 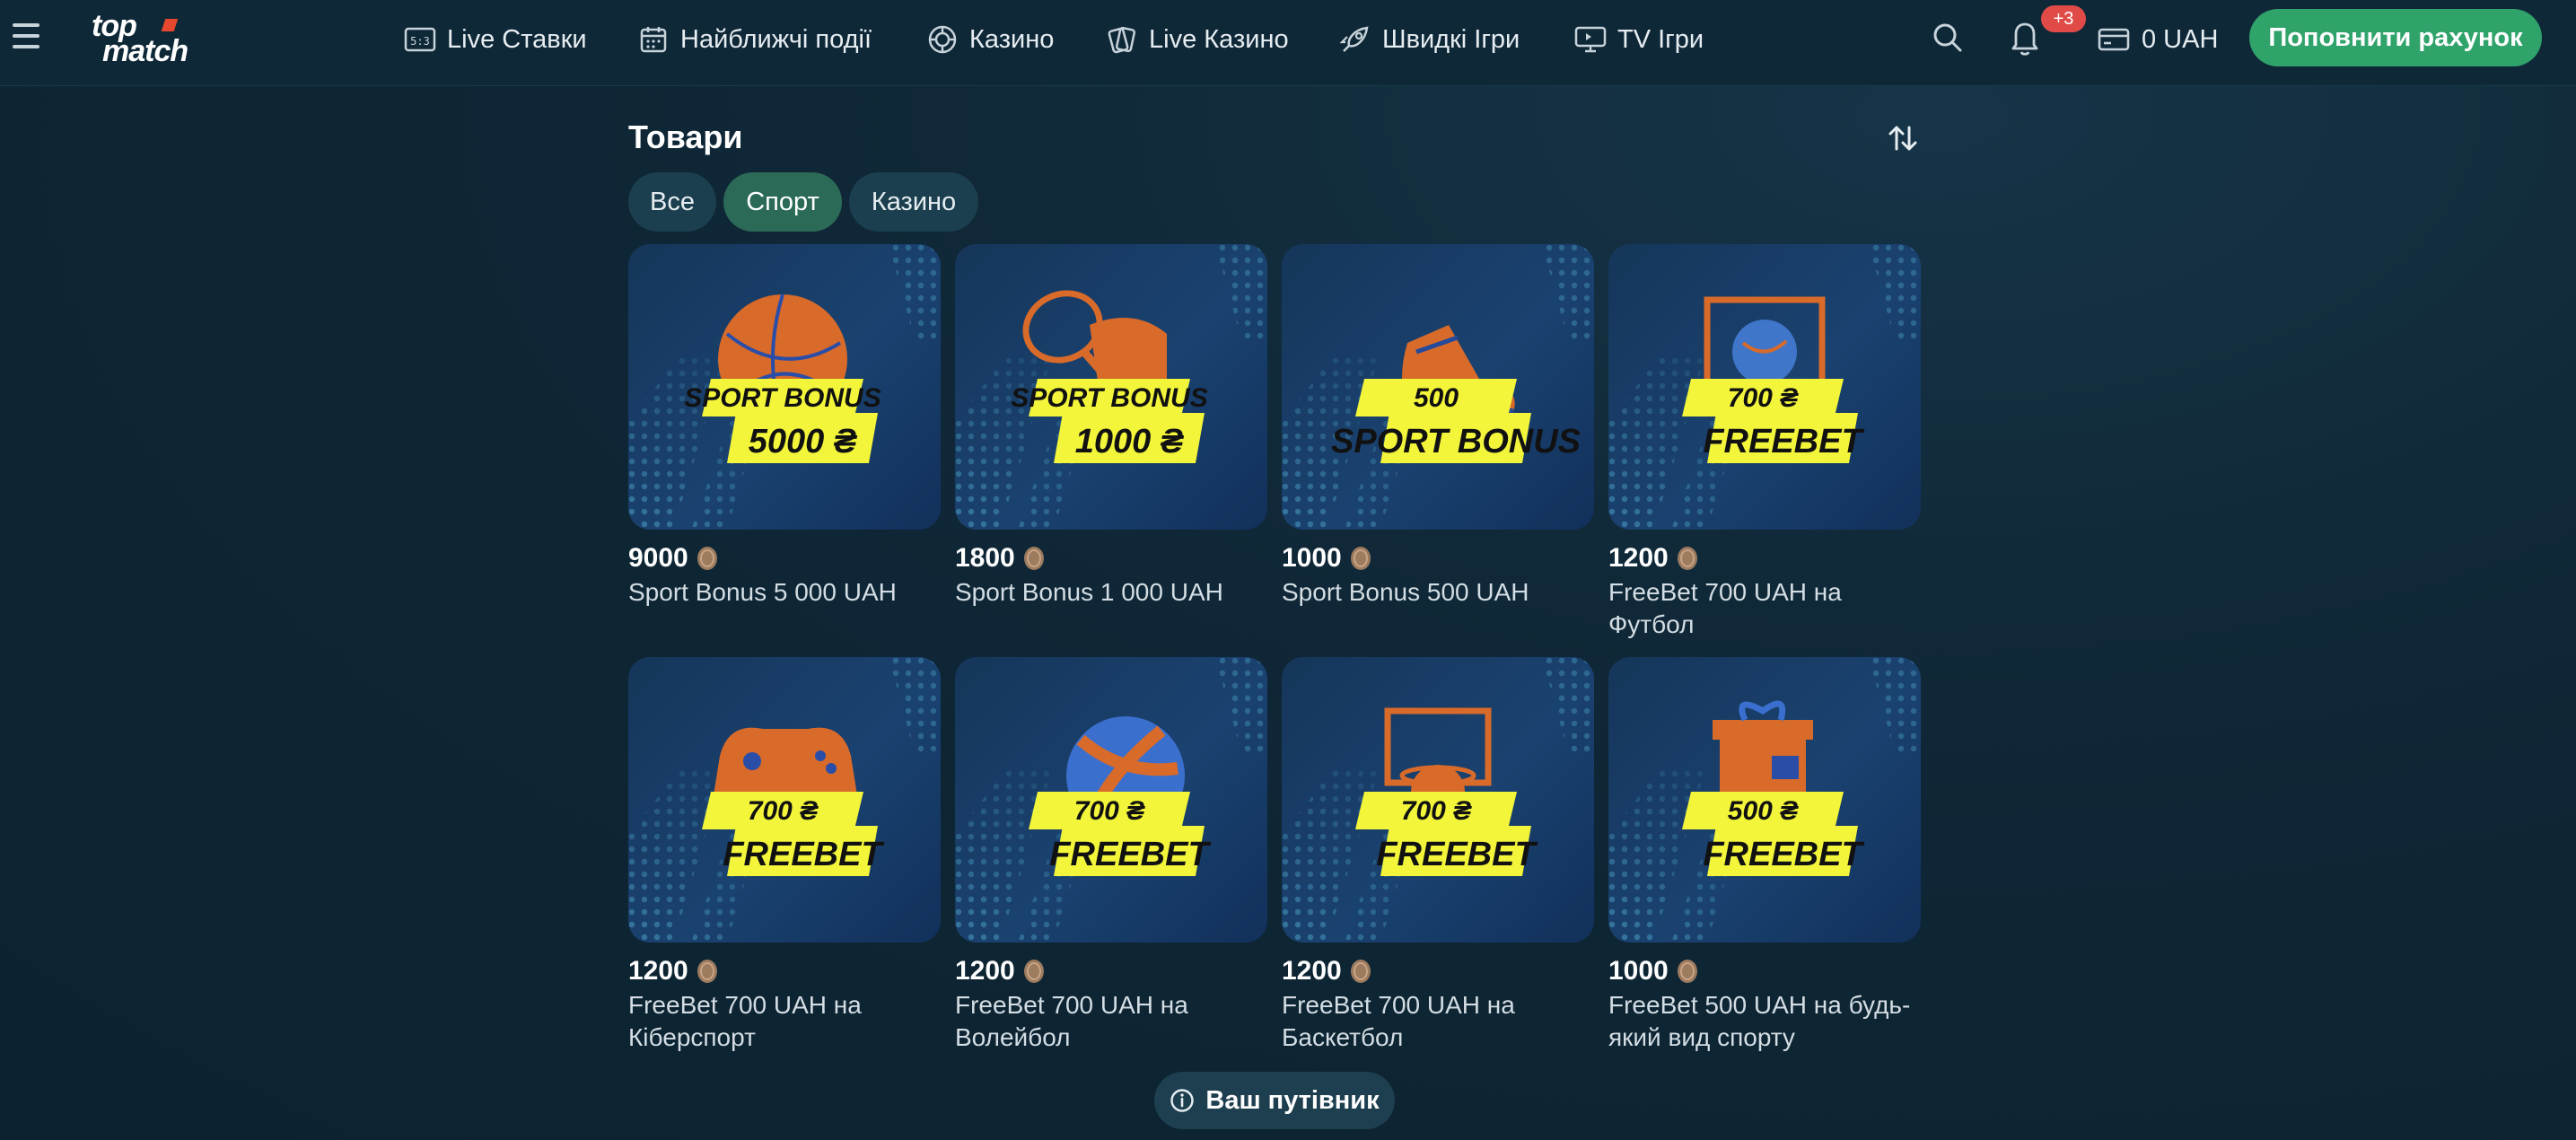 I want to click on wallet-balance: 0 UAH, so click(x=2157, y=39).